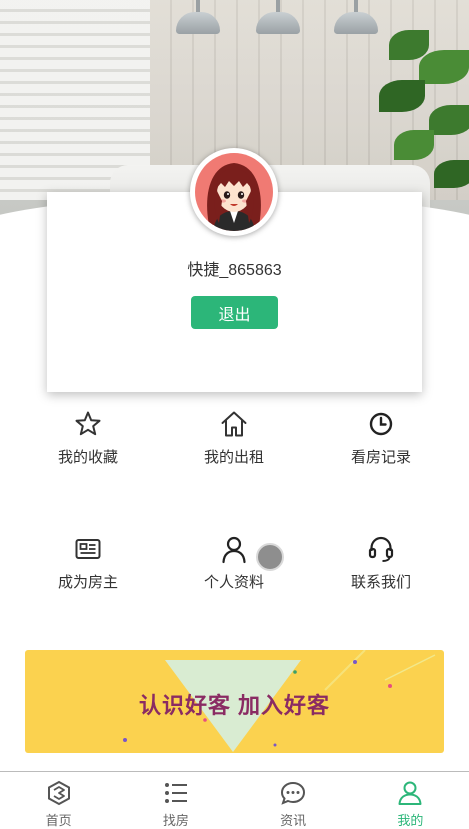 The width and height of the screenshot is (469, 829). I want to click on clock-icon, so click(381, 424).